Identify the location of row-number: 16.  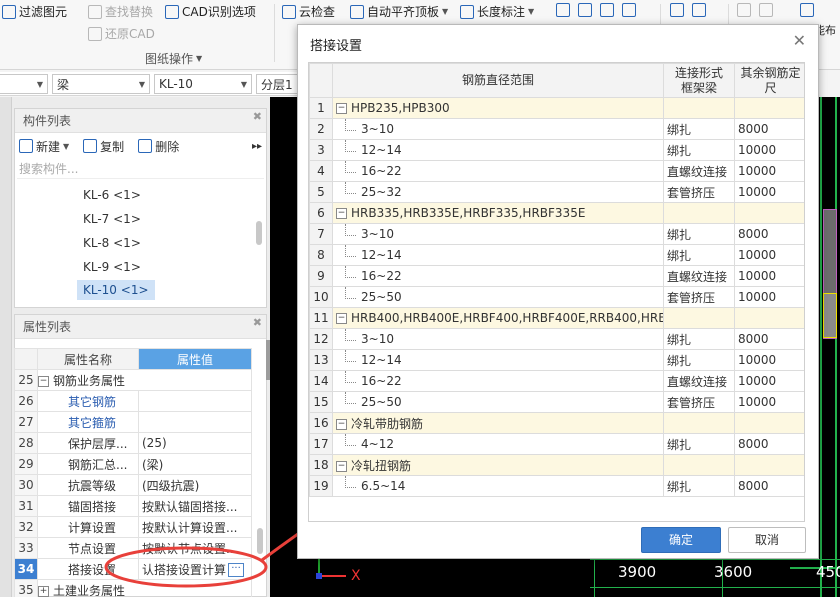
(321, 423).